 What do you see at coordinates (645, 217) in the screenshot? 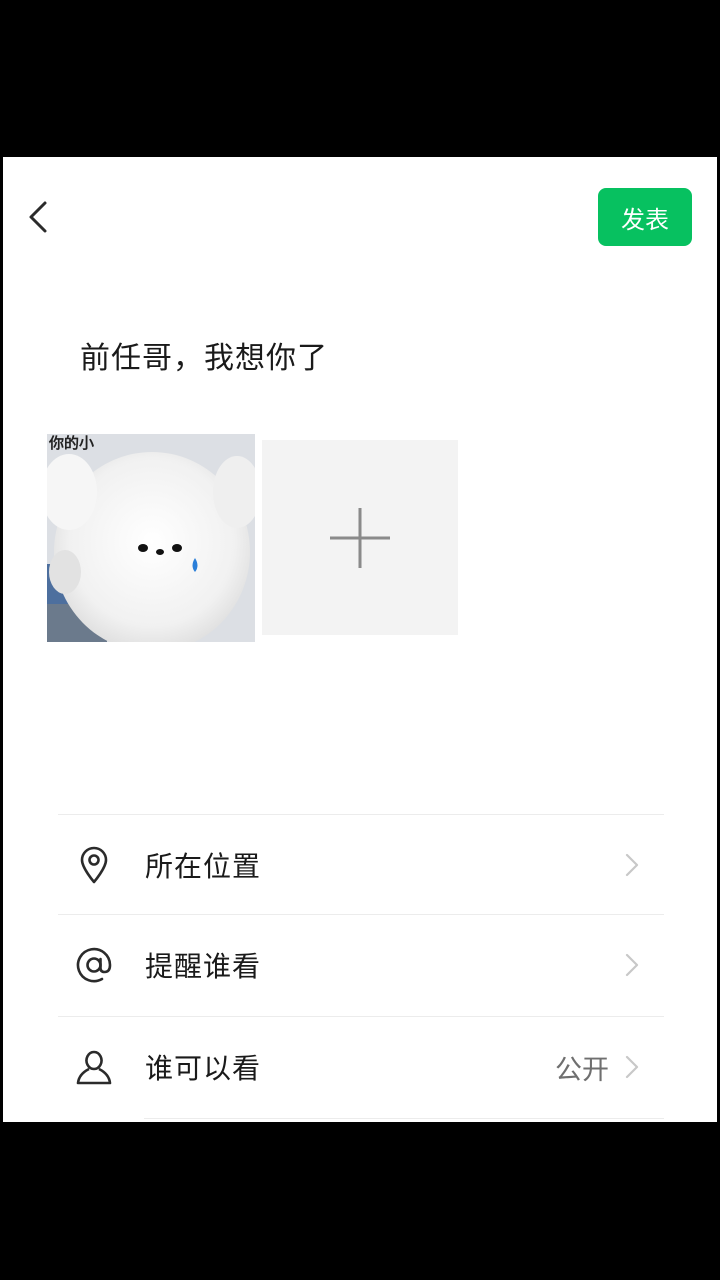
I see `publish-button: 发表` at bounding box center [645, 217].